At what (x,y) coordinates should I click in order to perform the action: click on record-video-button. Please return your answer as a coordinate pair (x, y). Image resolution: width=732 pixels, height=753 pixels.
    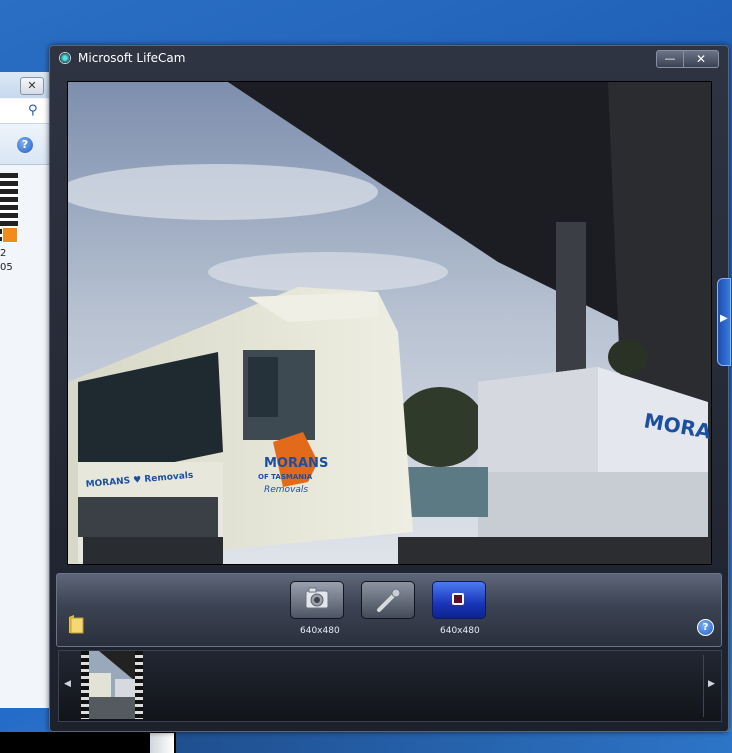
    Looking at the image, I should click on (459, 600).